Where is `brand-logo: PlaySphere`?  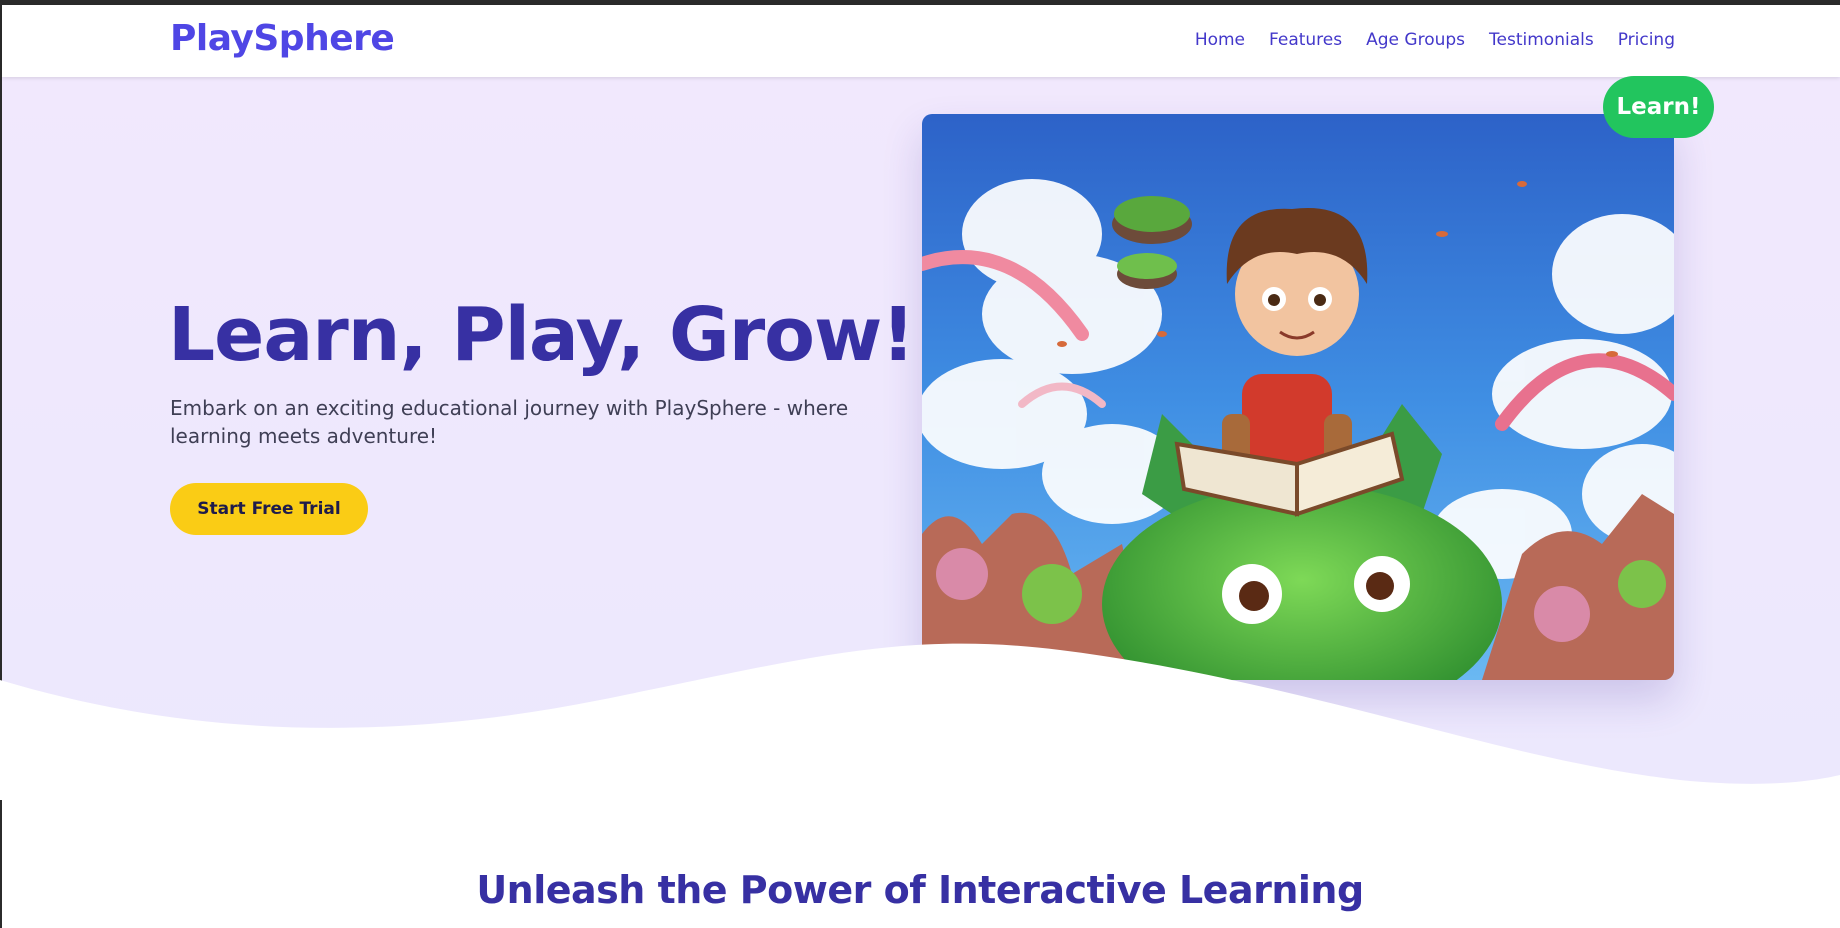
brand-logo: PlaySphere is located at coordinates (282, 38).